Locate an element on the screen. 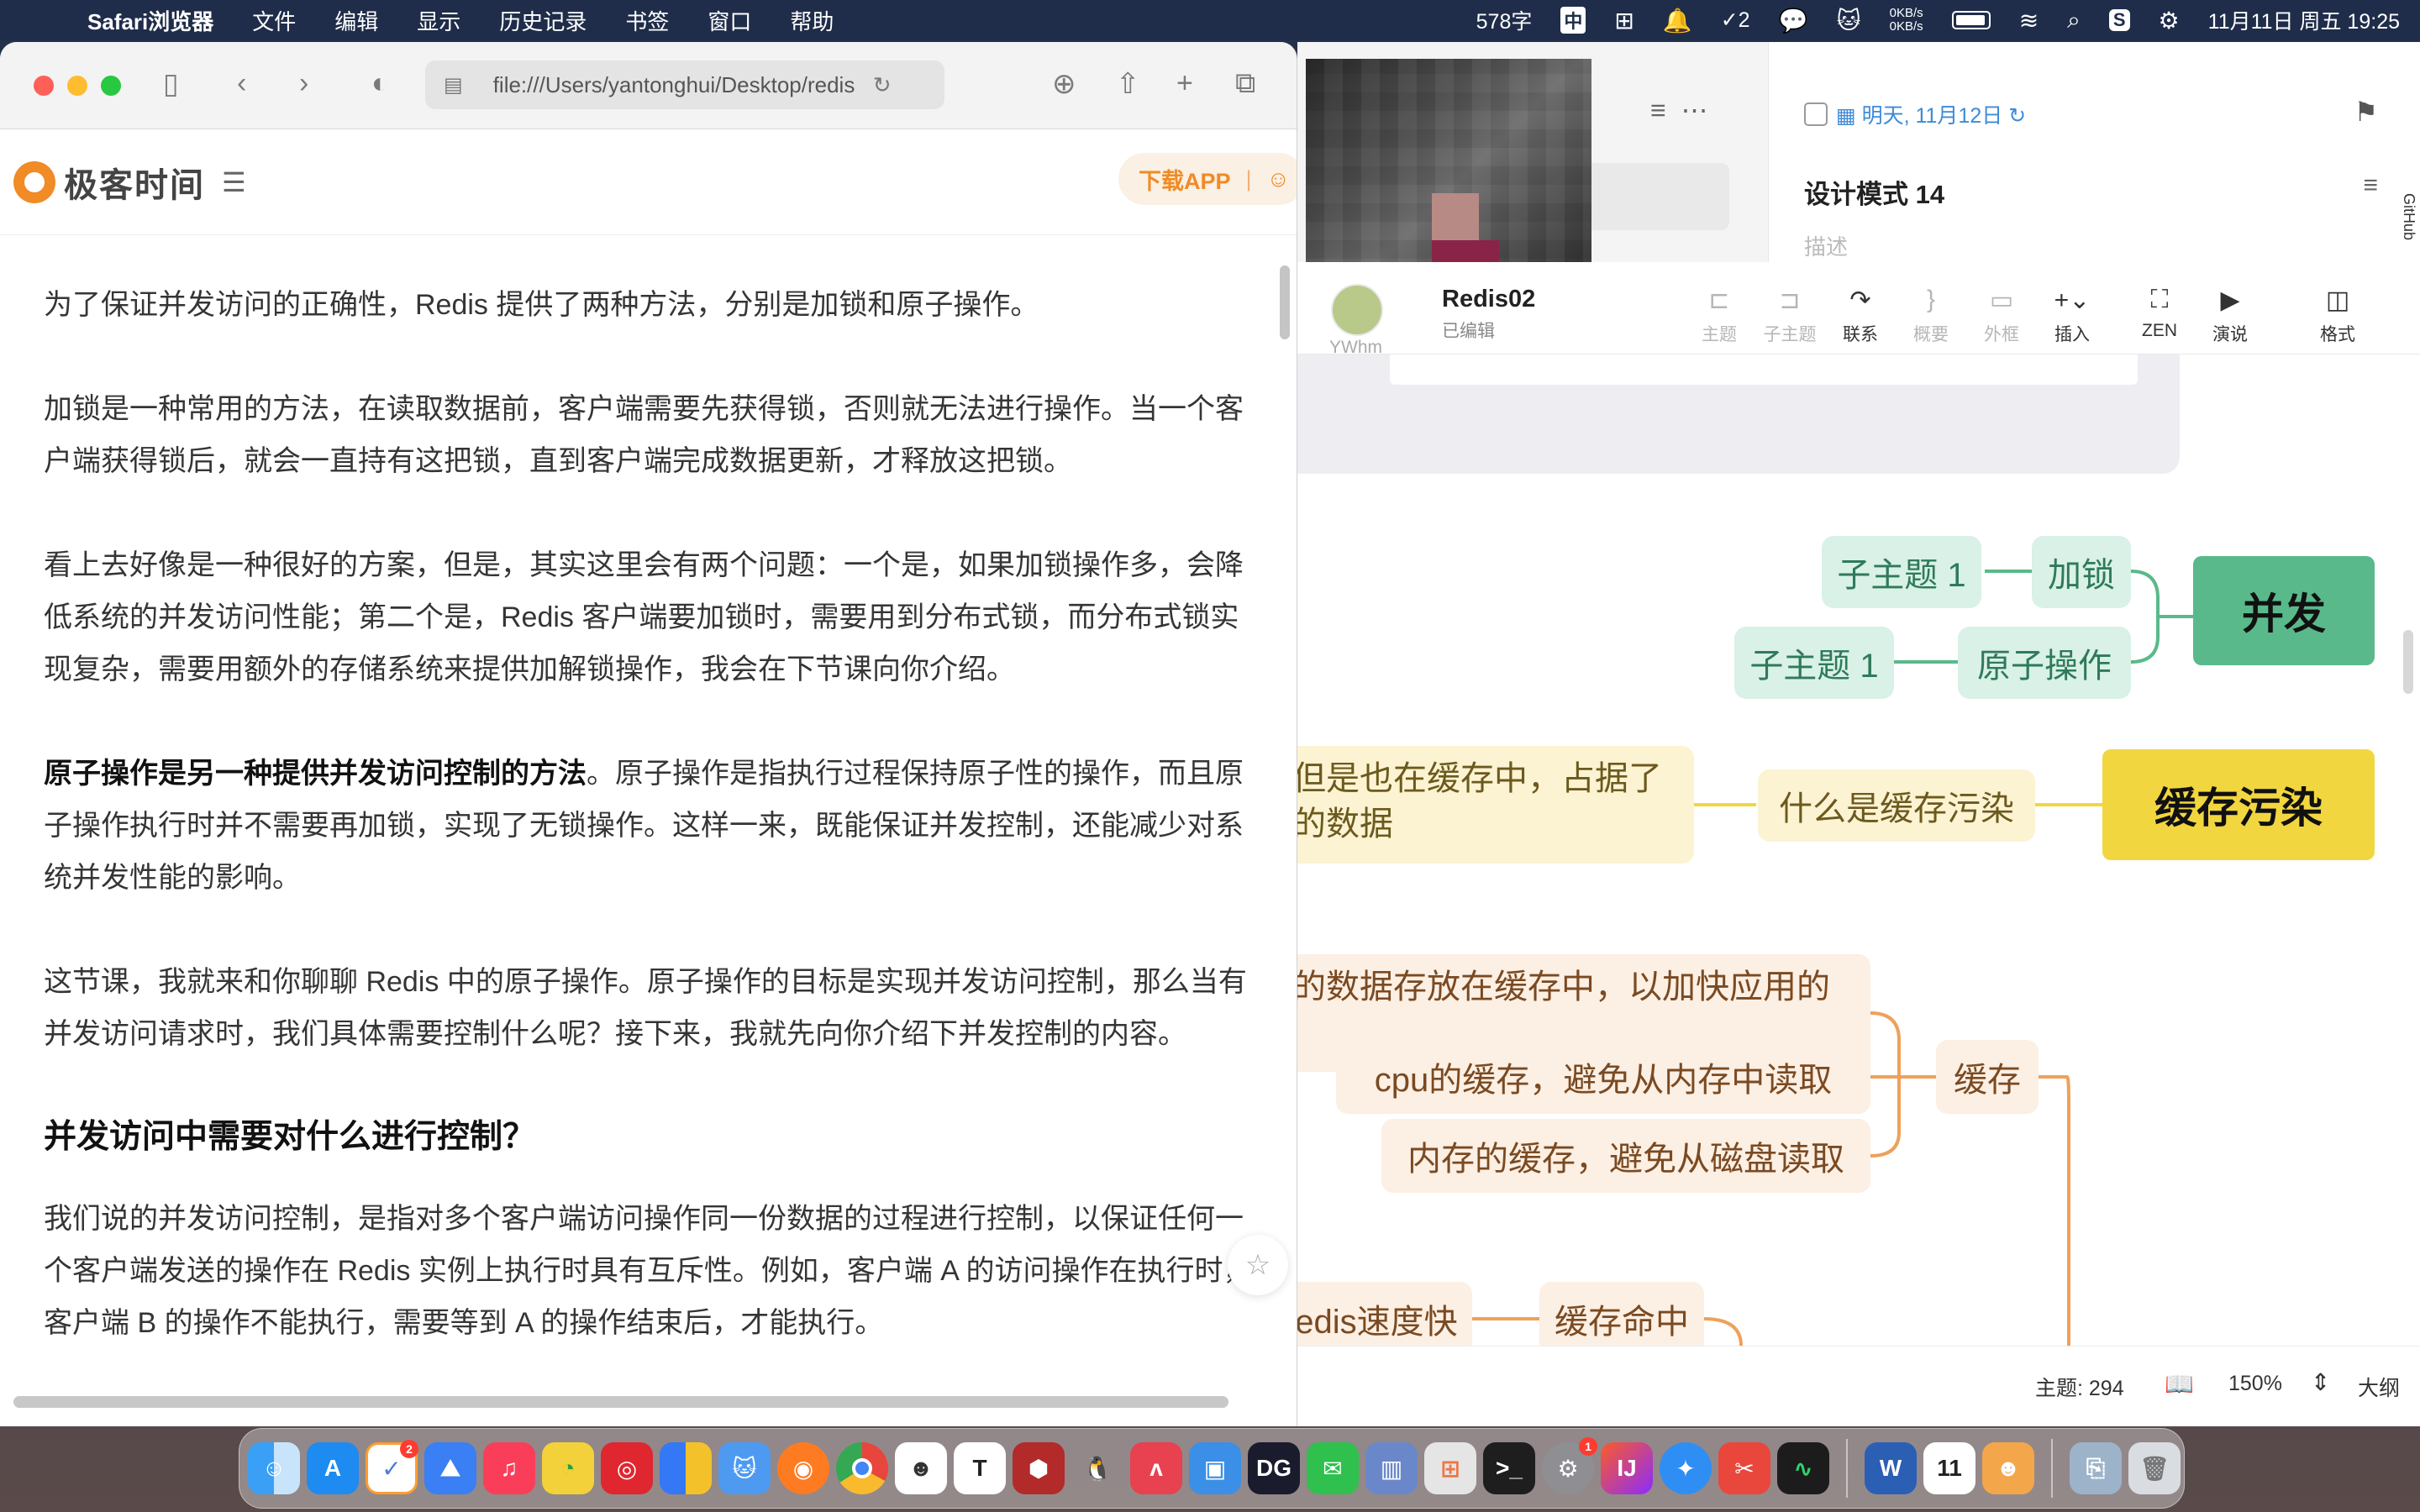  launchpad-icon: ⊞ is located at coordinates (1450, 1468).